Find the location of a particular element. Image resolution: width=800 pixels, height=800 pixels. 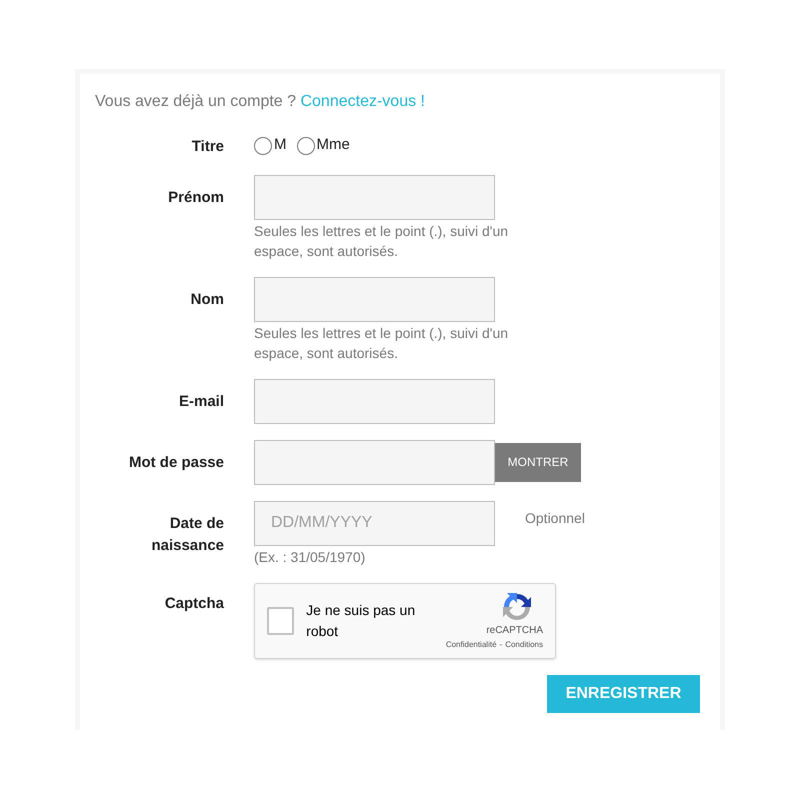

field-label: Nom is located at coordinates (207, 300).